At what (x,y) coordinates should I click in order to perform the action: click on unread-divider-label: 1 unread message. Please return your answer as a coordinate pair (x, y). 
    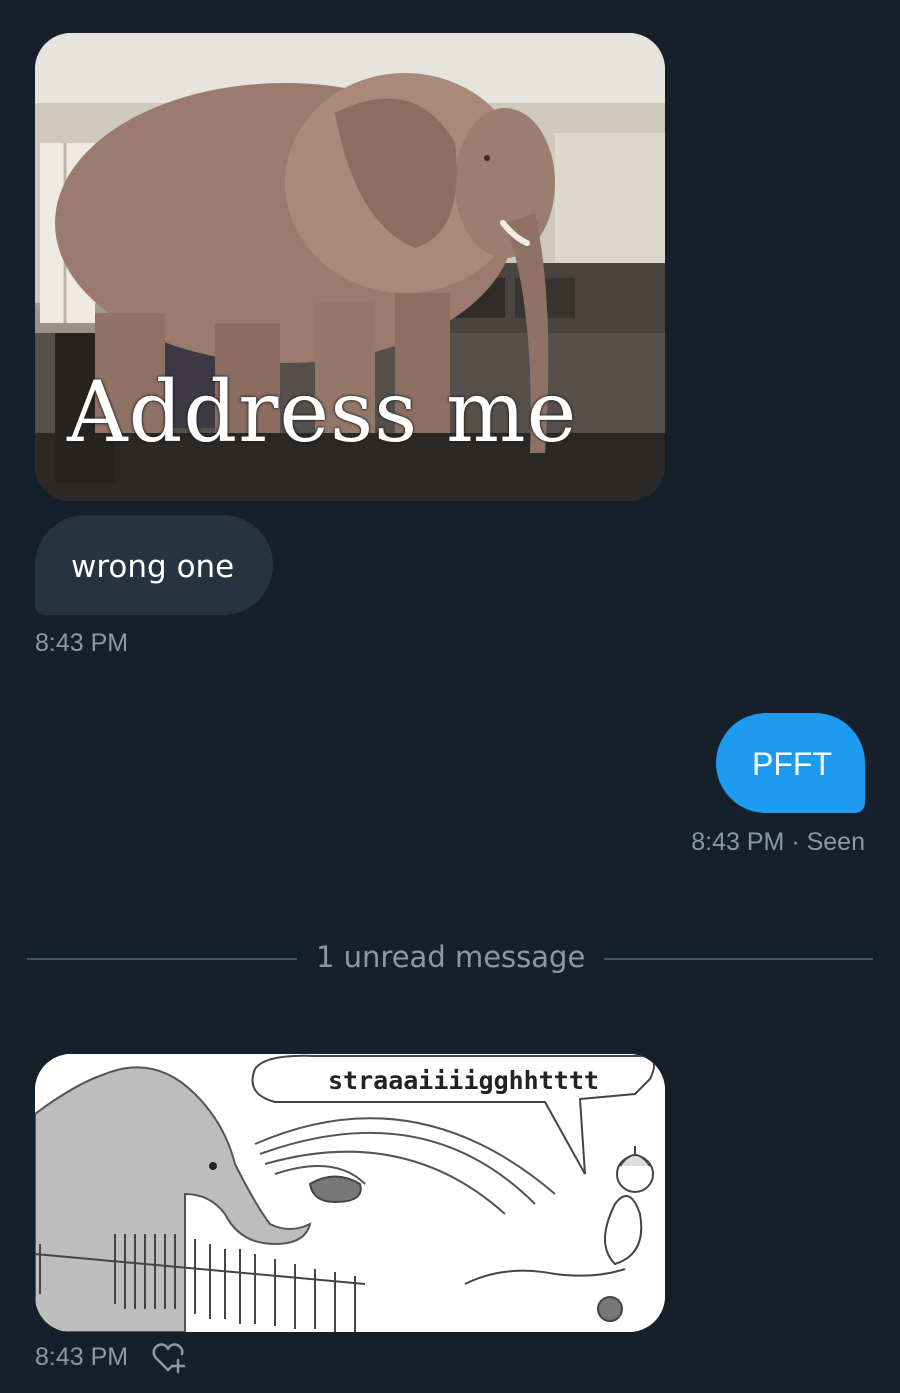
    Looking at the image, I should click on (451, 957).